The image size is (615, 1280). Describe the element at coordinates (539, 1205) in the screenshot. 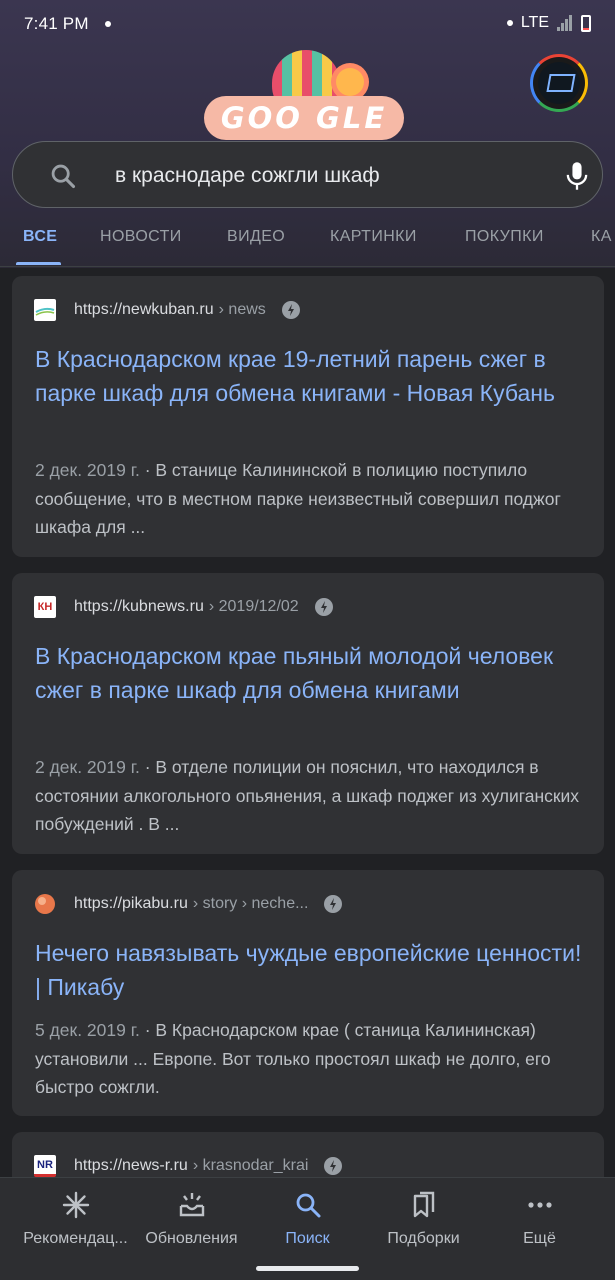

I see `more-icon` at that location.